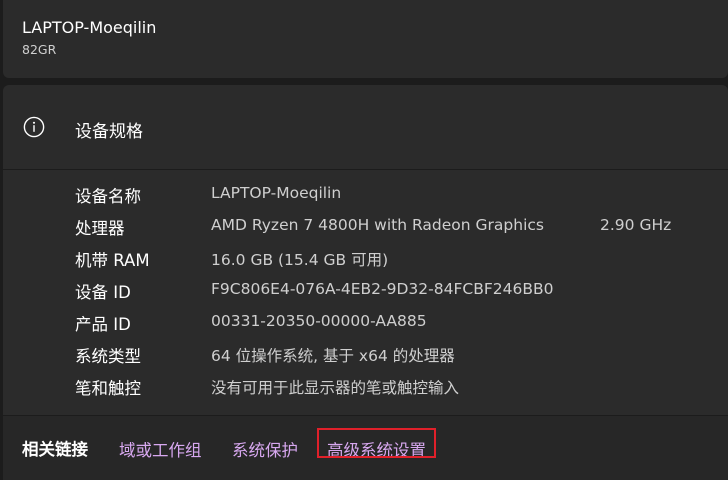 This screenshot has width=728, height=480. I want to click on device-model: 82GR, so click(39, 49).